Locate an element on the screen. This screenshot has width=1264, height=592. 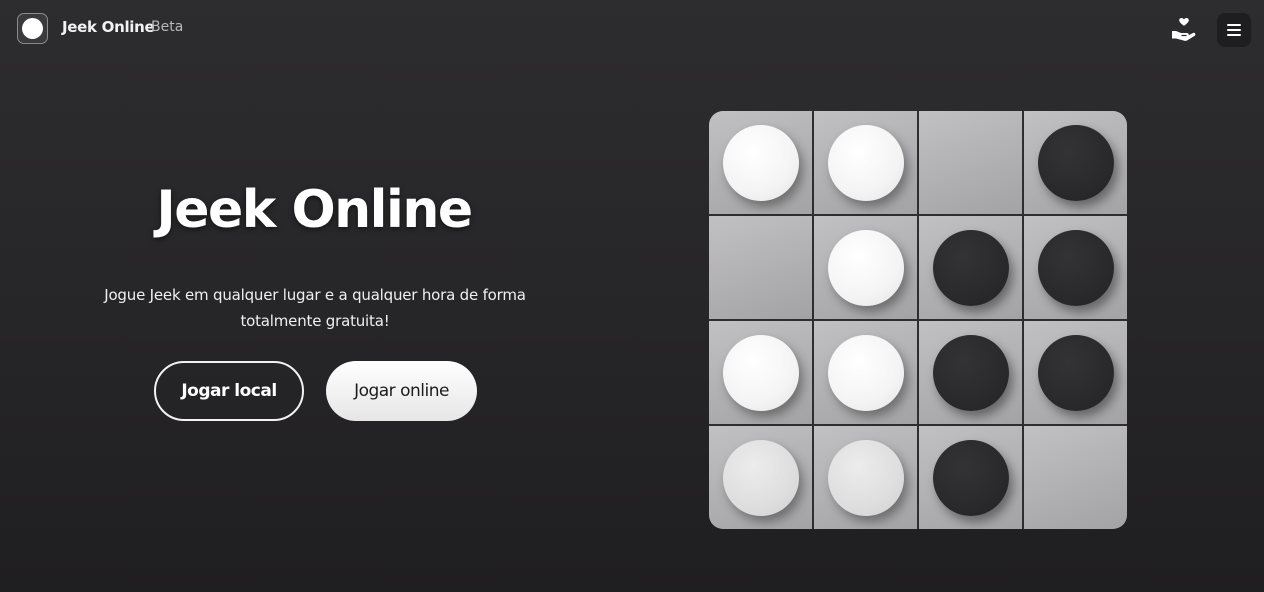
logo-circle is located at coordinates (32, 28).